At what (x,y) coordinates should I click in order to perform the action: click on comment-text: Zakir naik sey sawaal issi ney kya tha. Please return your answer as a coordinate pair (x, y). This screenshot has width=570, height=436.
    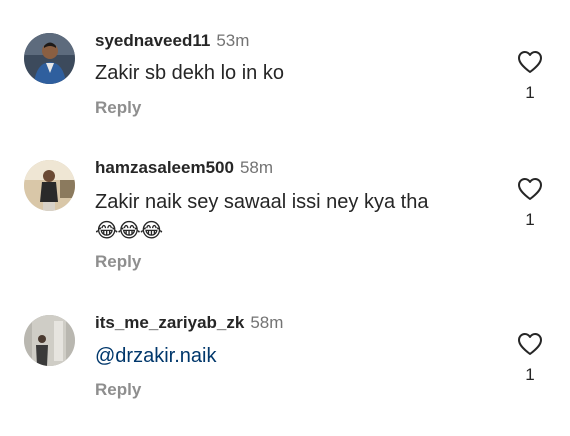
    Looking at the image, I should click on (262, 202).